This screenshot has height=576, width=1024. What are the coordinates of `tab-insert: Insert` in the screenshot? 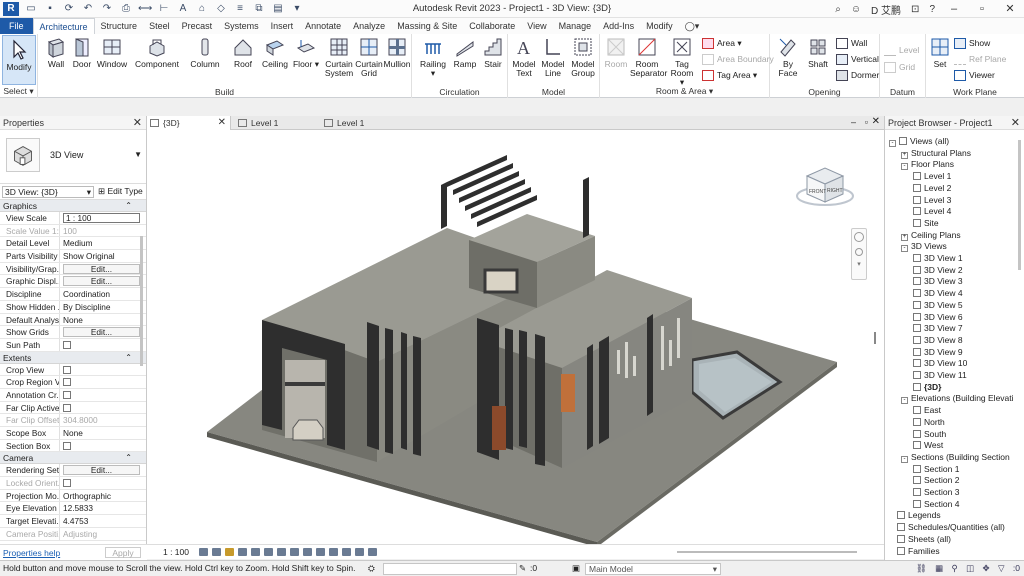 It's located at (282, 26).